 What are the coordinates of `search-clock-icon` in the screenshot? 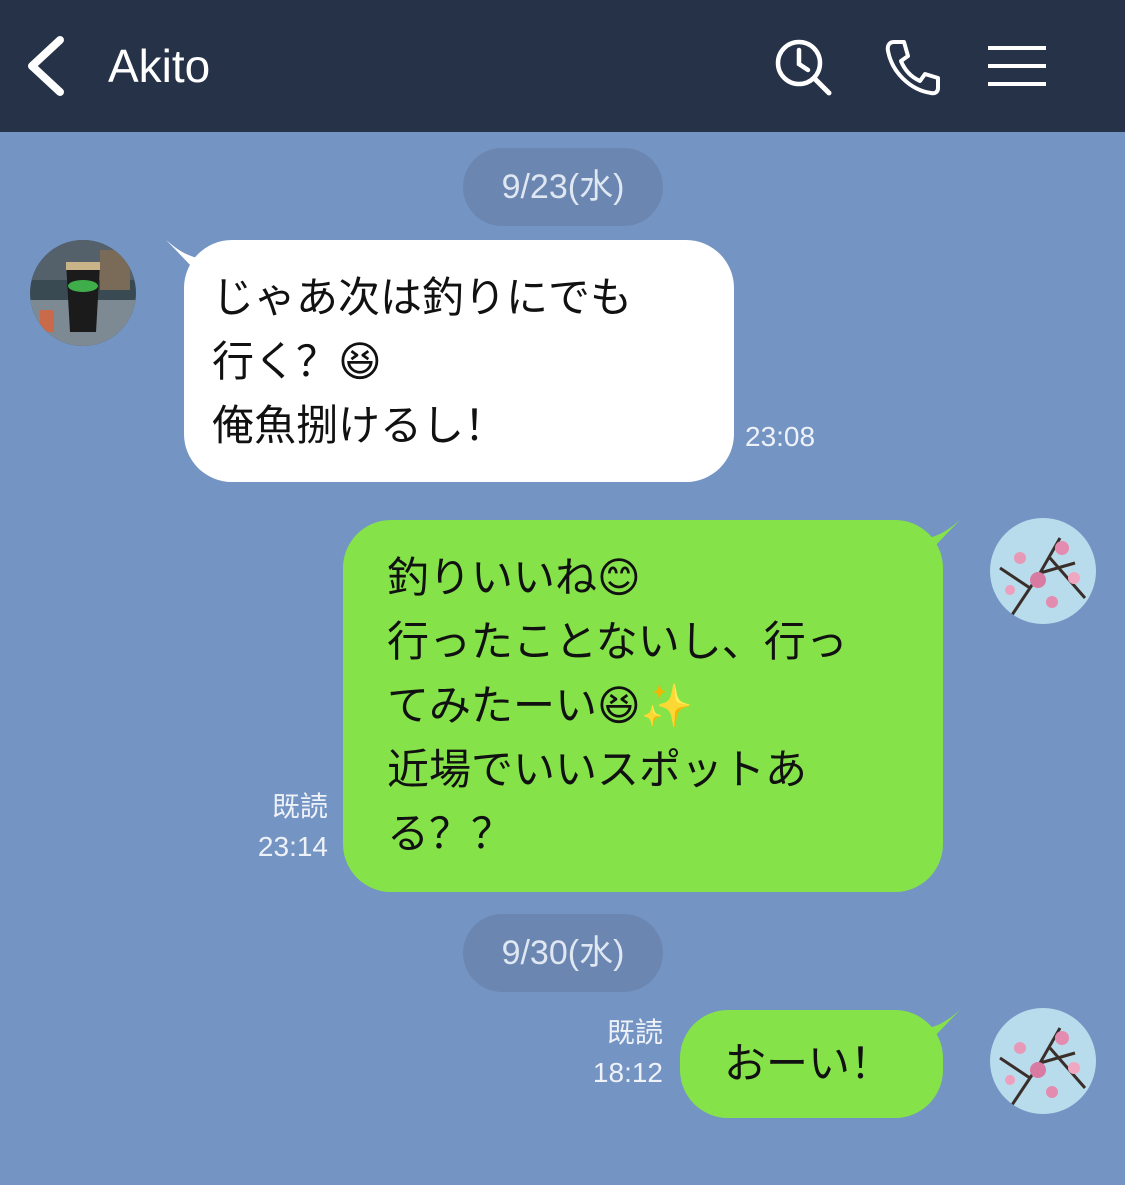 It's located at (803, 67).